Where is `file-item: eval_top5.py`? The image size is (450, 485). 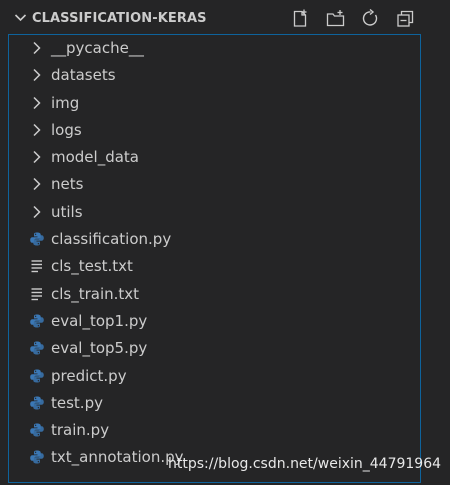 file-item: eval_top5.py is located at coordinates (214, 348).